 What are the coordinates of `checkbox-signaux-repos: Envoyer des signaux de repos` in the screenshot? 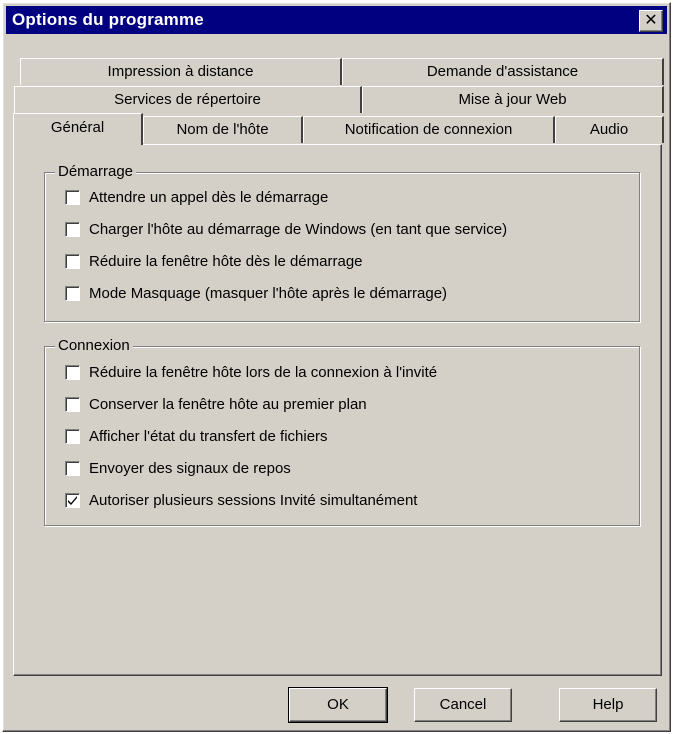 It's located at (178, 468).